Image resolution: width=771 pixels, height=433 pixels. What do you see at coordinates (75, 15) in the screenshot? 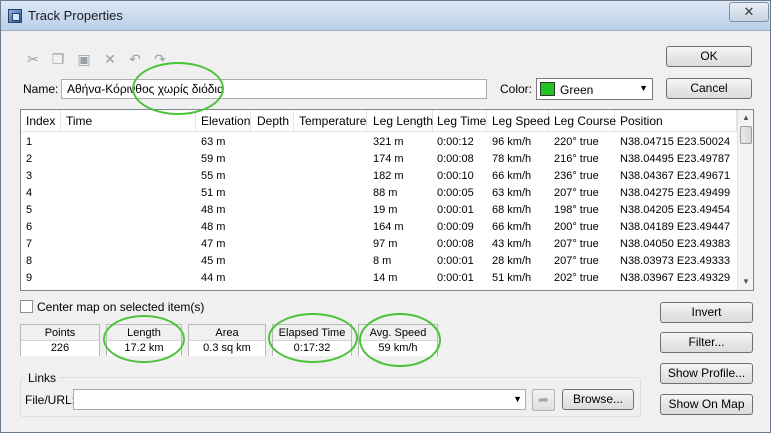
I see `window-title: Track Properties` at bounding box center [75, 15].